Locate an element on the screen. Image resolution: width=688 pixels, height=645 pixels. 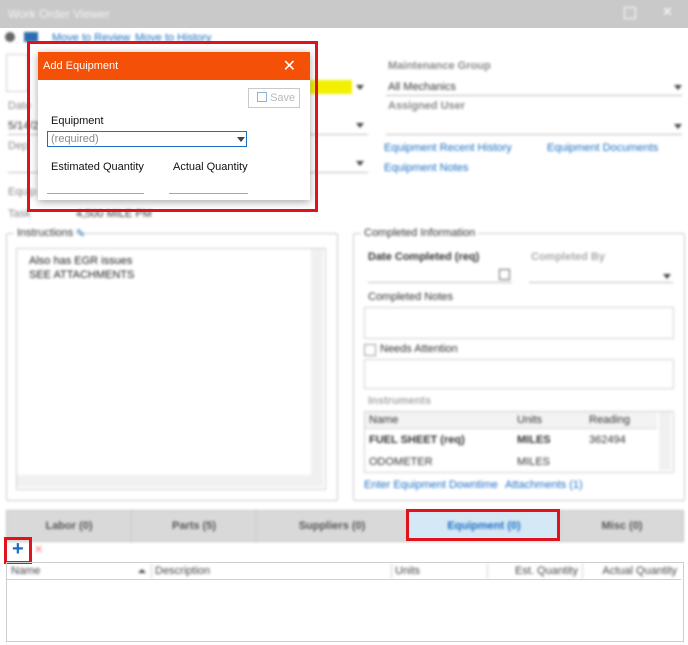
enter-downtime-link: Enter Equipment Downtime is located at coordinates (431, 485).